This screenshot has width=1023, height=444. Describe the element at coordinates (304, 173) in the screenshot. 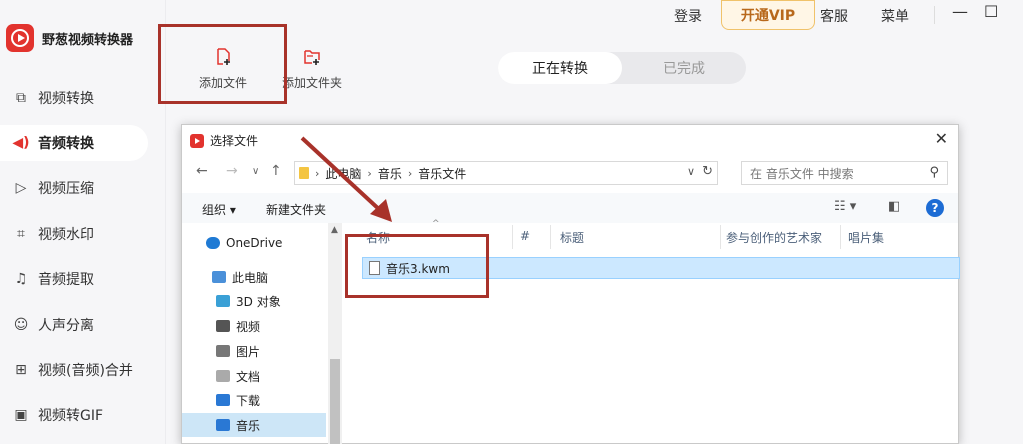

I see `folder-icon` at that location.